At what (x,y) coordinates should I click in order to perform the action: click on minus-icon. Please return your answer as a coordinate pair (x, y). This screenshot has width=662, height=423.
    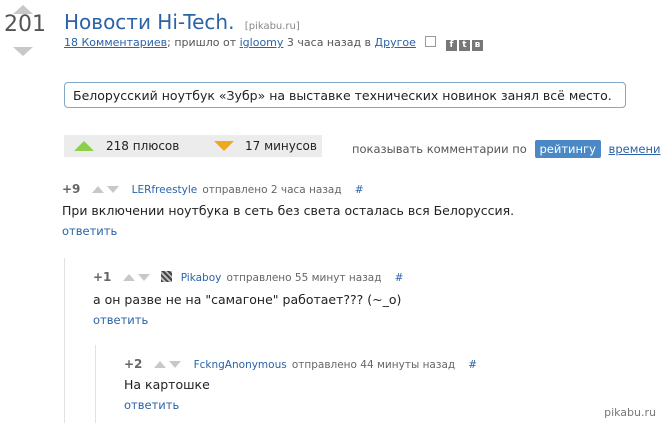
    Looking at the image, I should click on (224, 146).